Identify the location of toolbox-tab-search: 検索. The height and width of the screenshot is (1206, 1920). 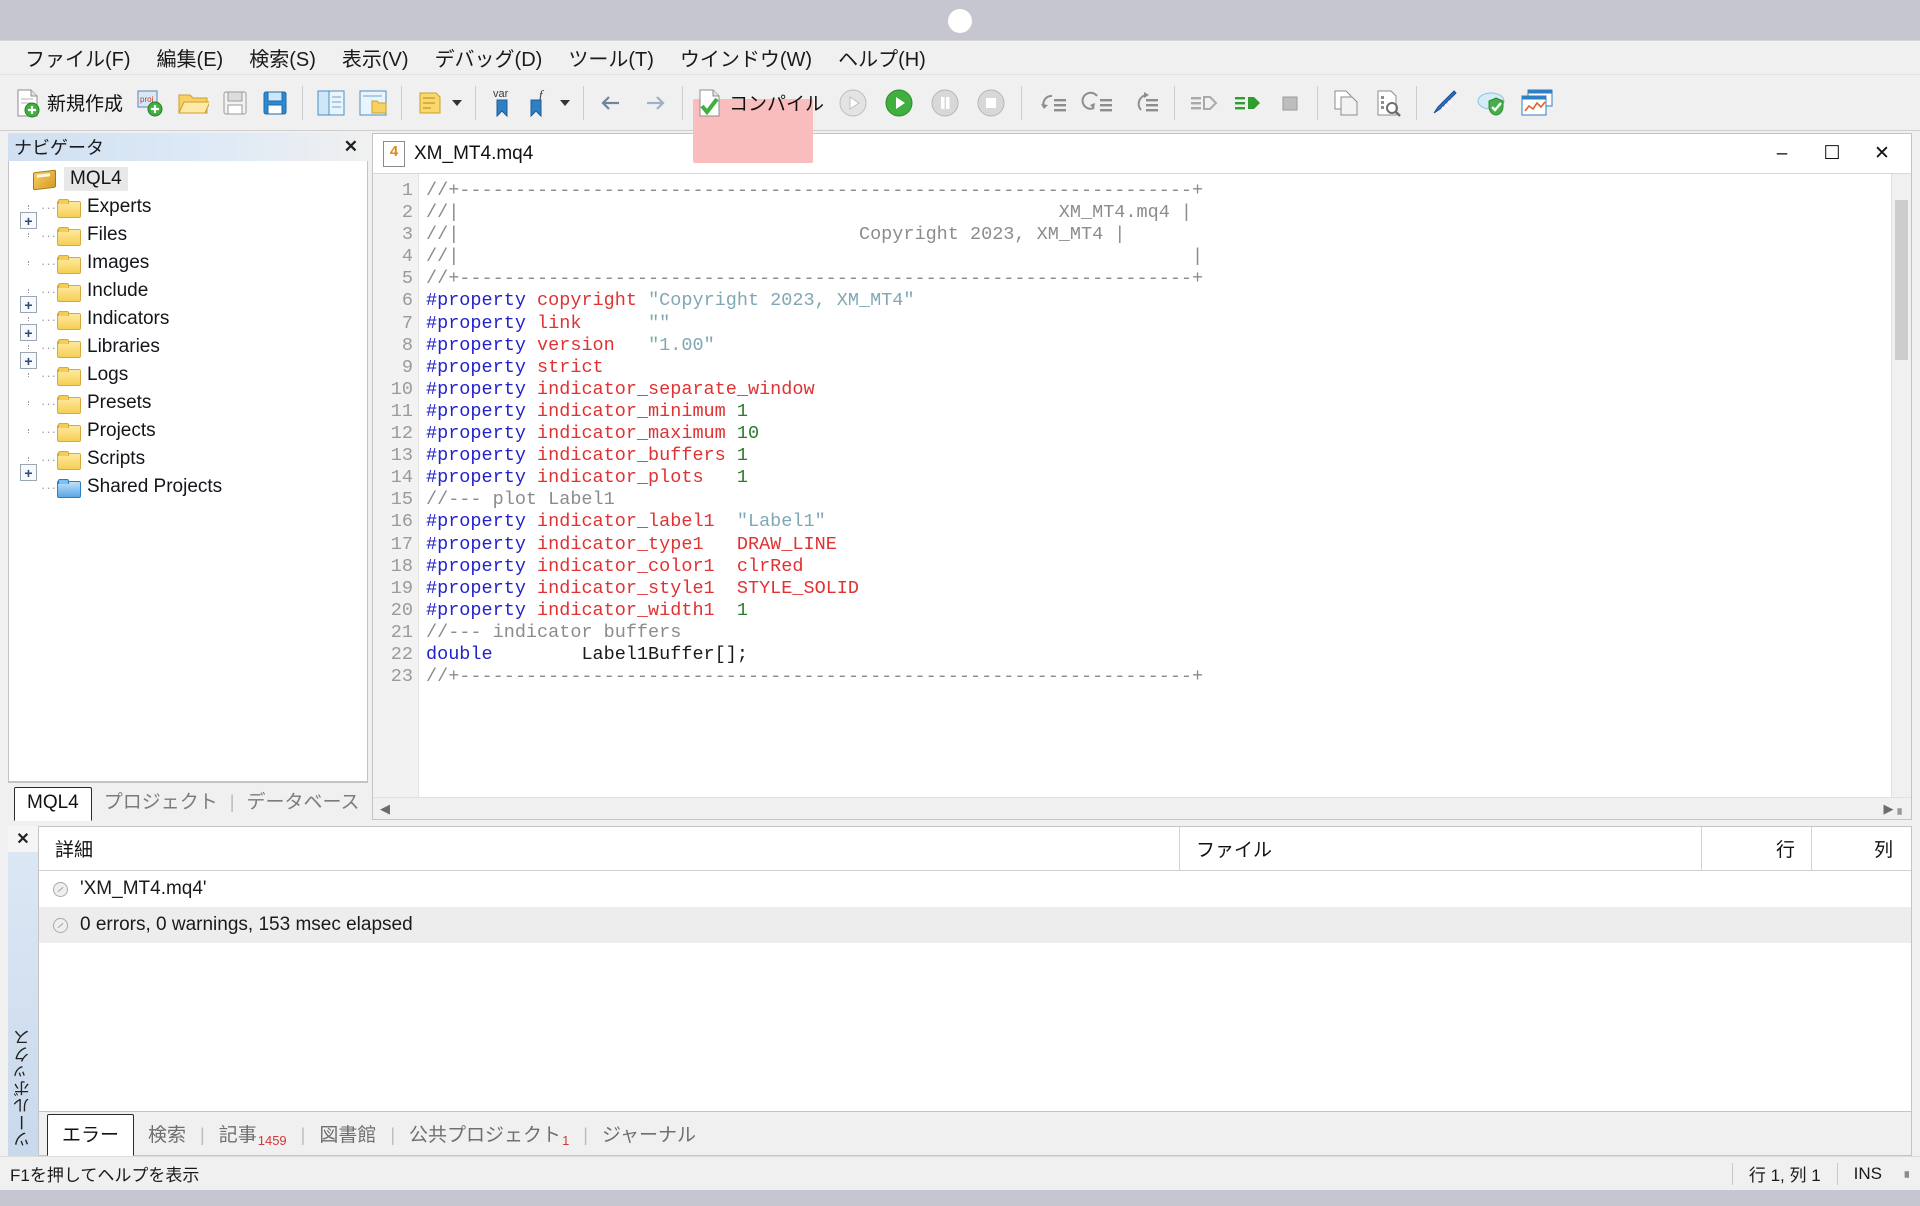
(167, 1135).